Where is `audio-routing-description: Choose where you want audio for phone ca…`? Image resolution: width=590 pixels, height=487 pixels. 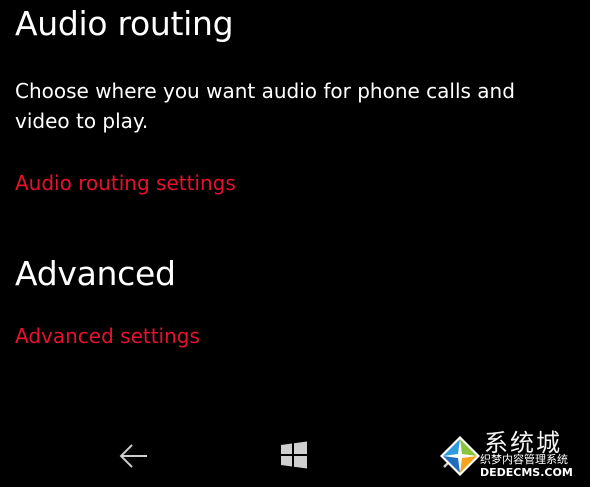
audio-routing-description: Choose where you want audio for phone ca… is located at coordinates (265, 106).